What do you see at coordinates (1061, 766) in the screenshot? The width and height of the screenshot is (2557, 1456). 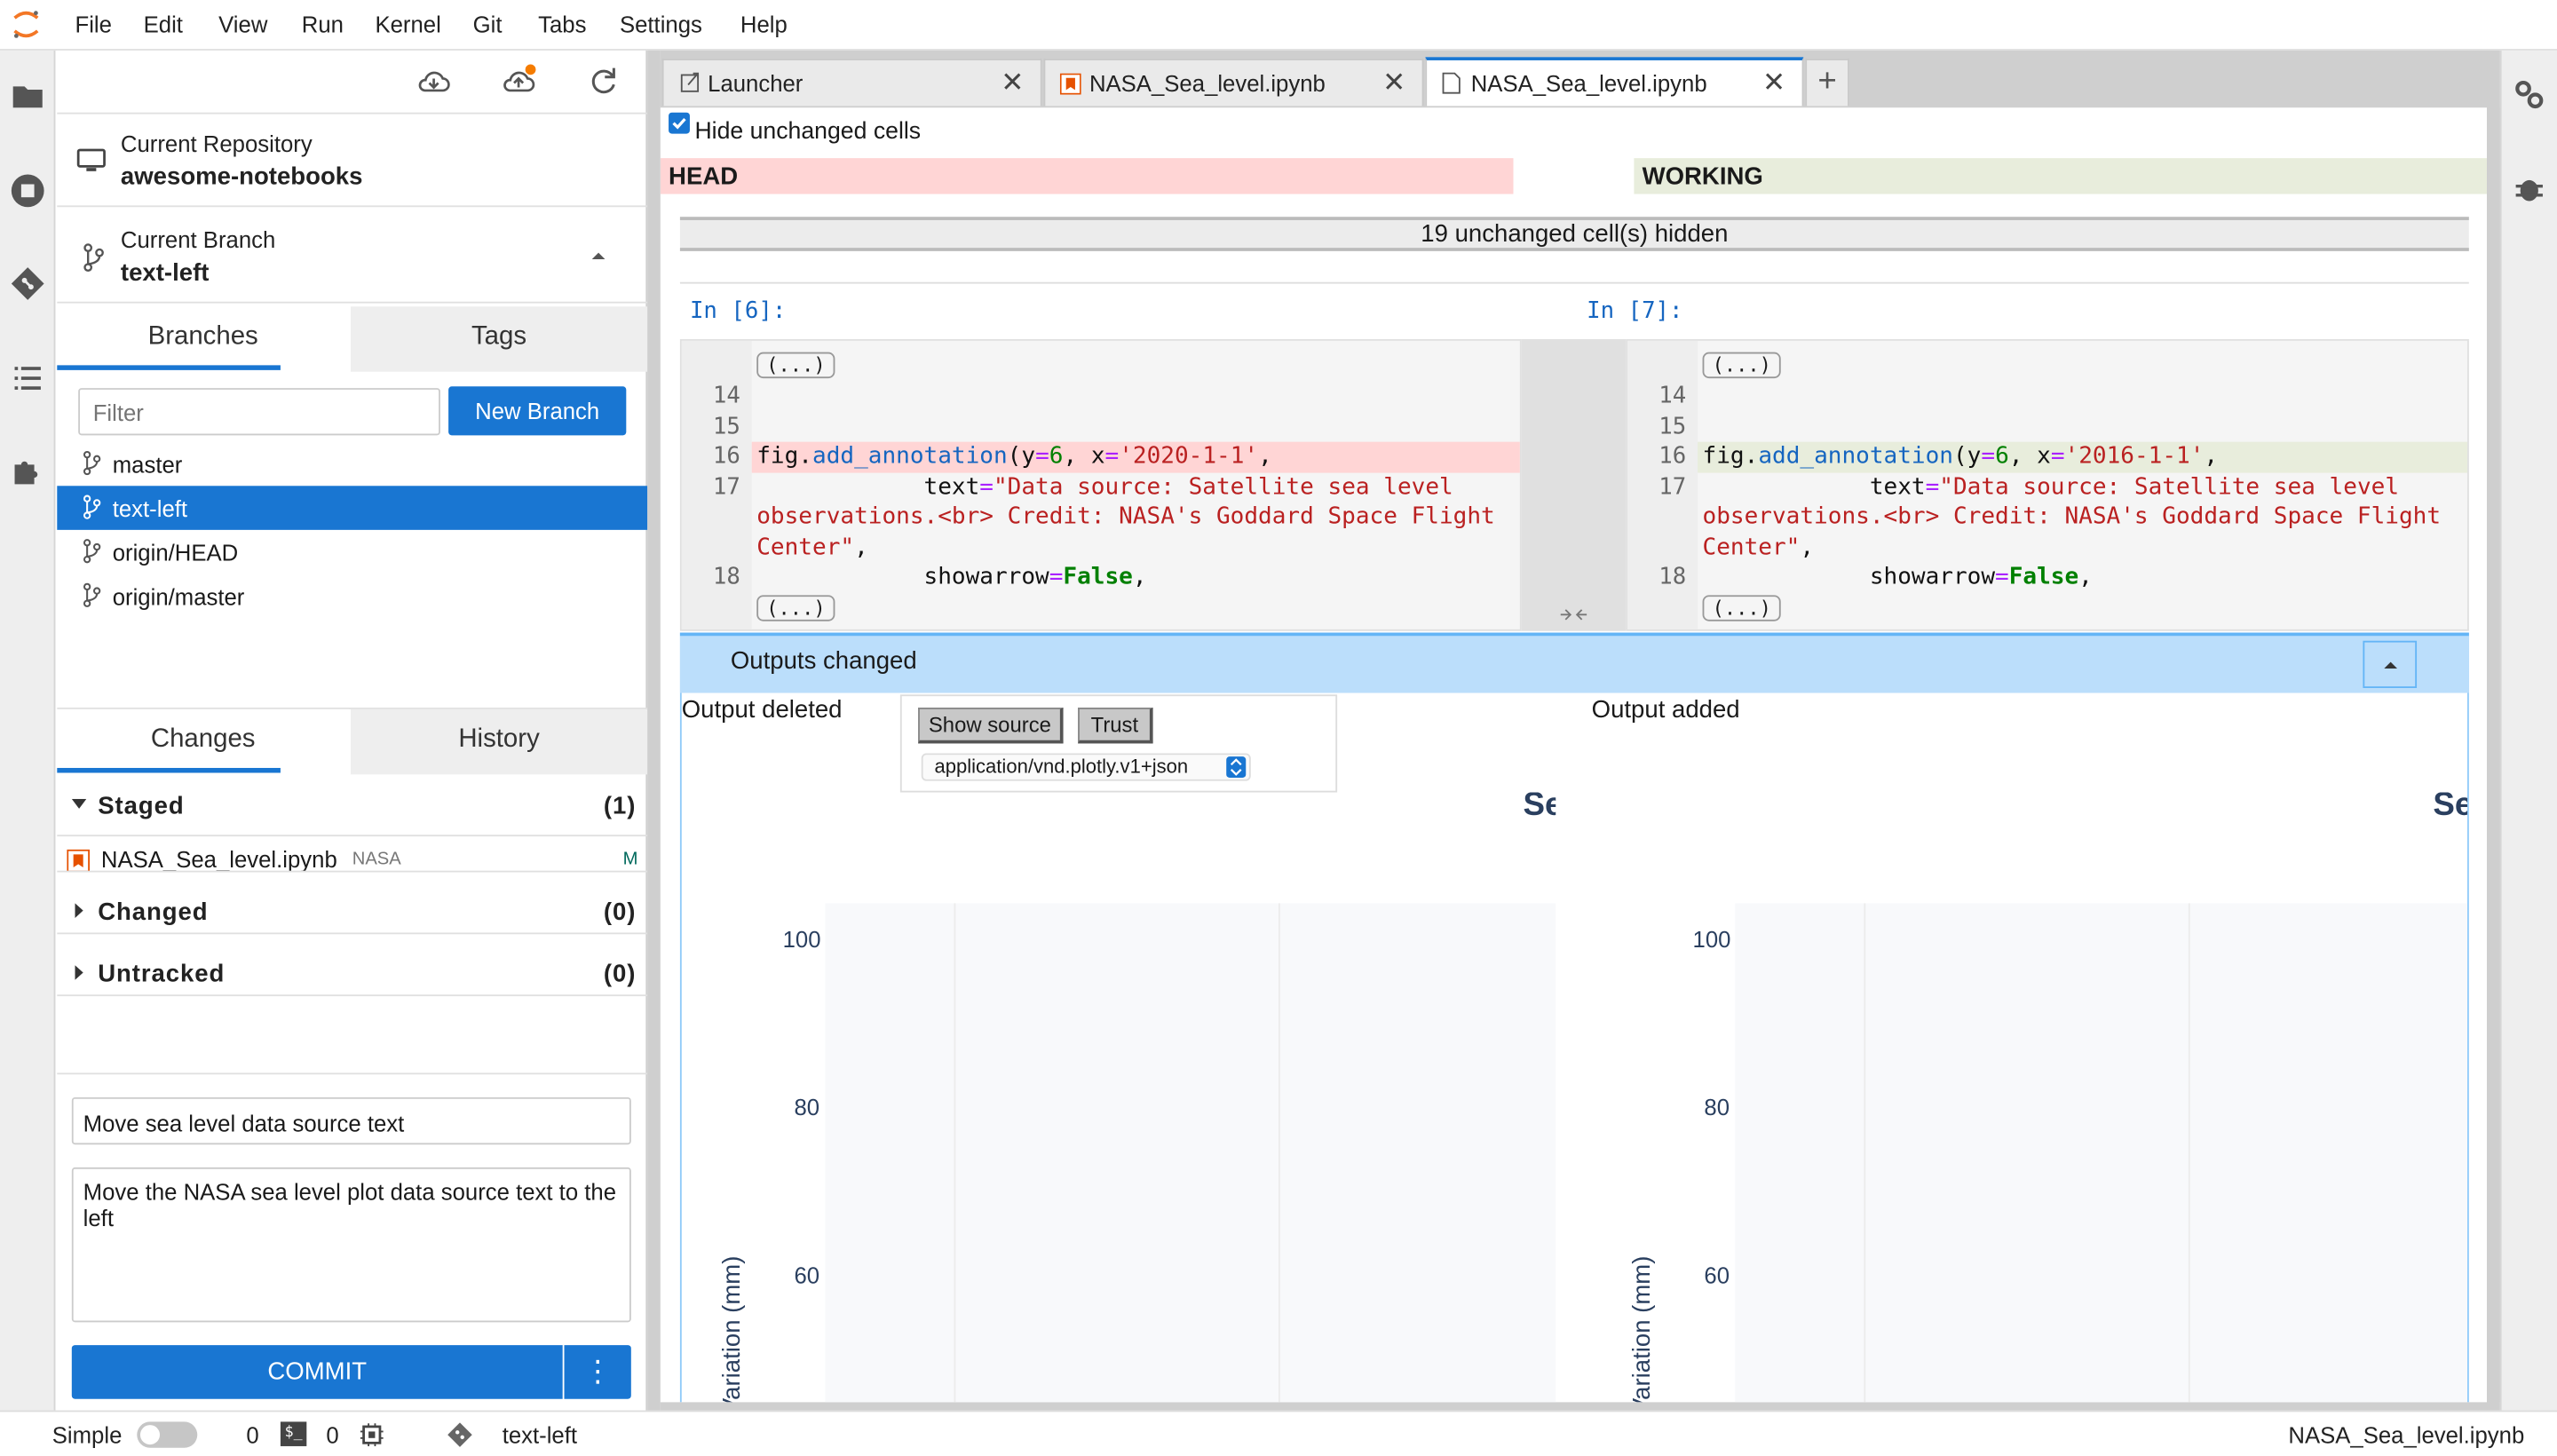 I see `mime-type-value: application/vnd.plotly.v1+json` at bounding box center [1061, 766].